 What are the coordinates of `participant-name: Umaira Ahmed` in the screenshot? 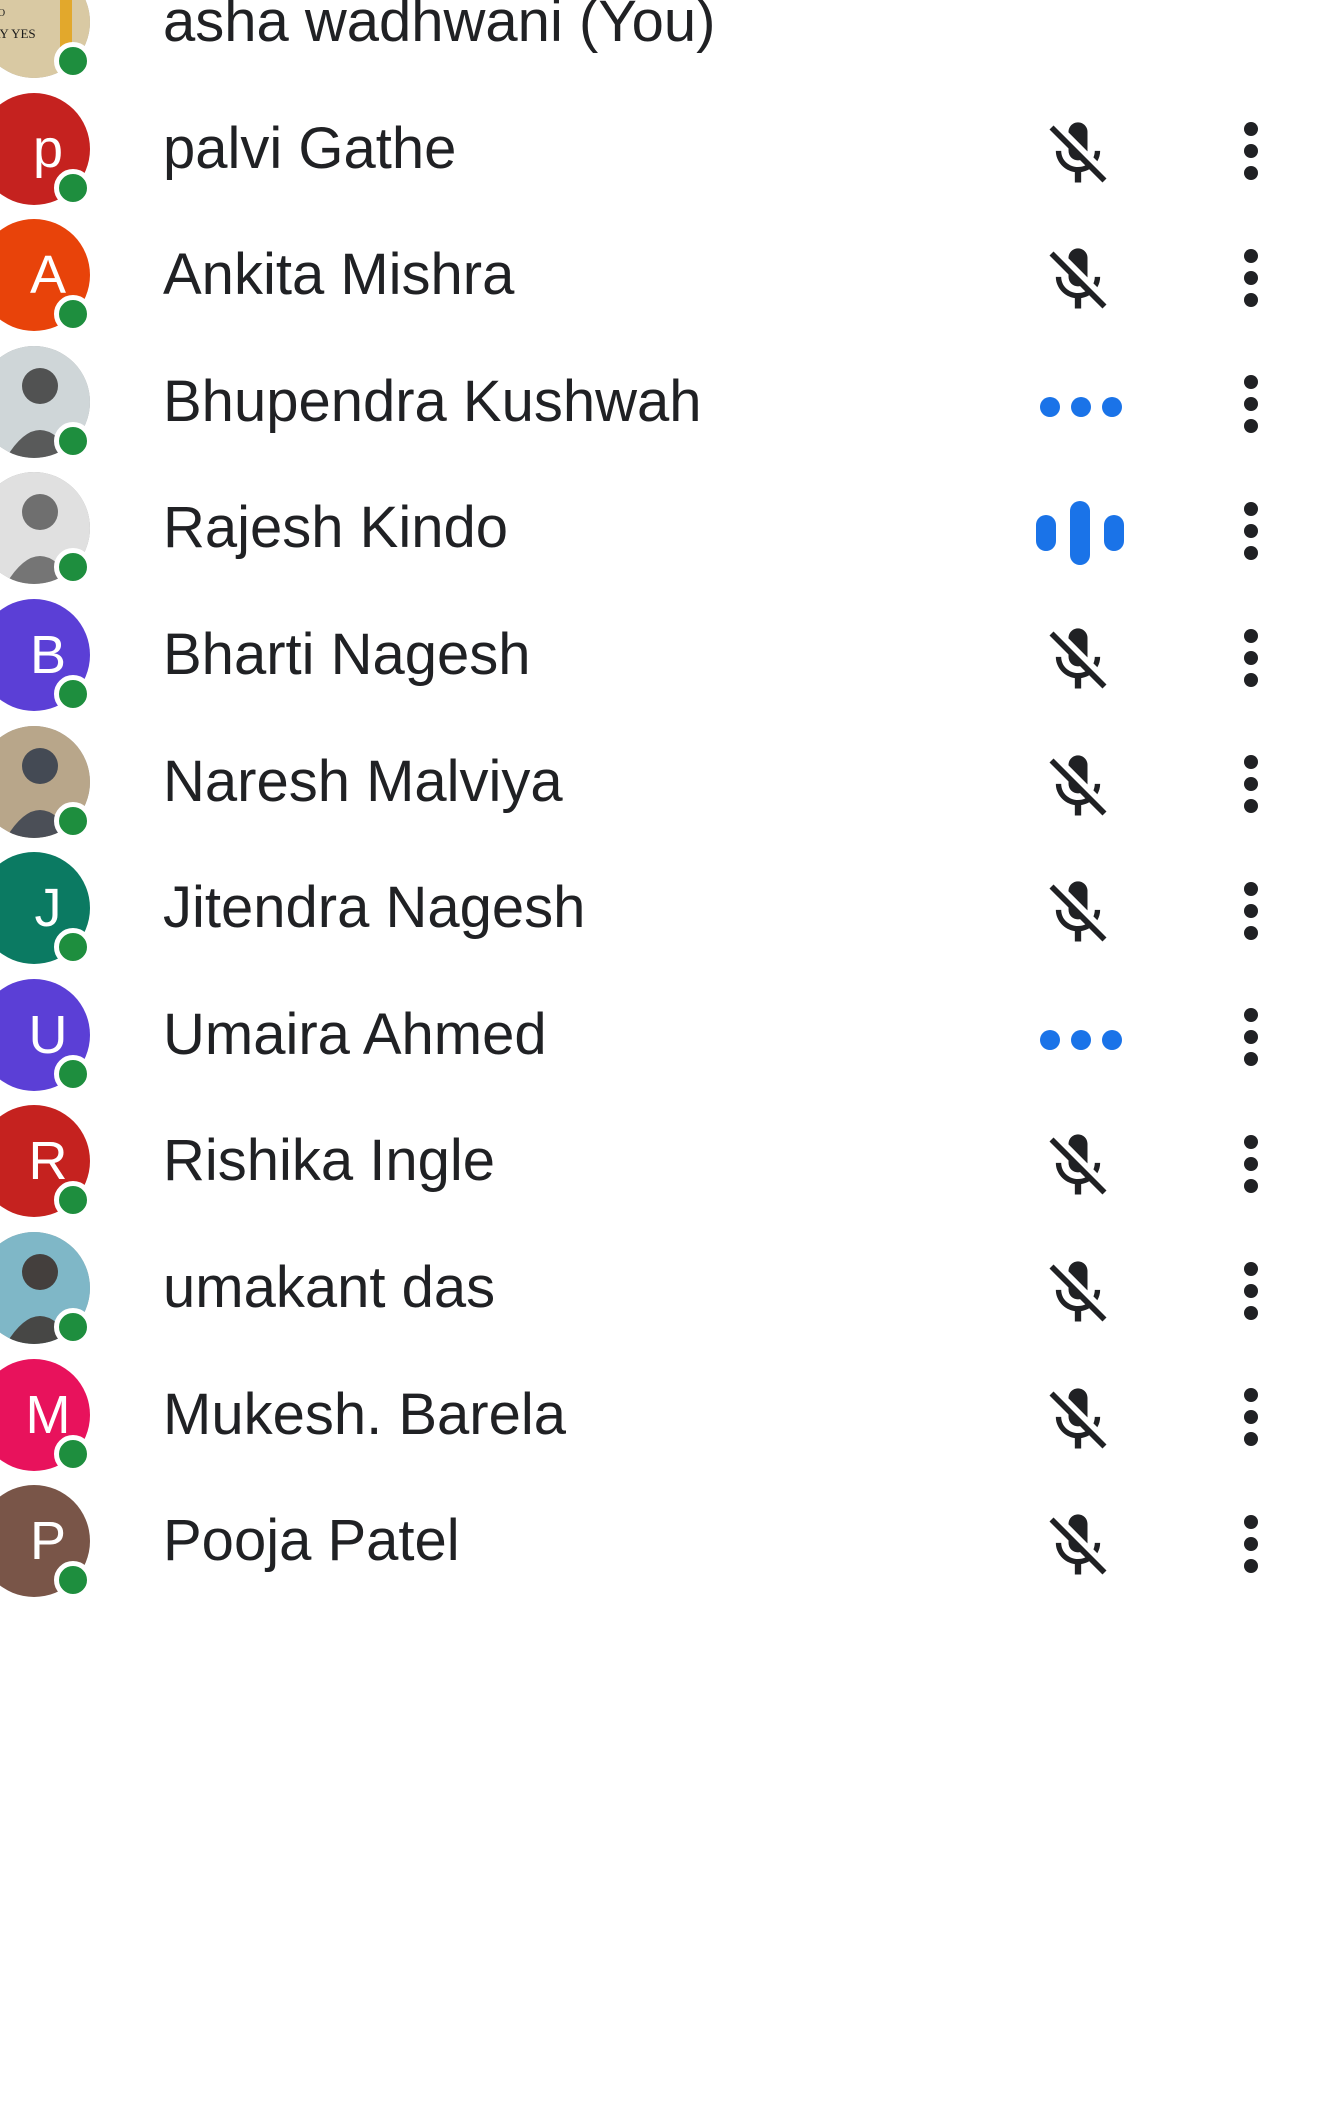 It's located at (355, 1034).